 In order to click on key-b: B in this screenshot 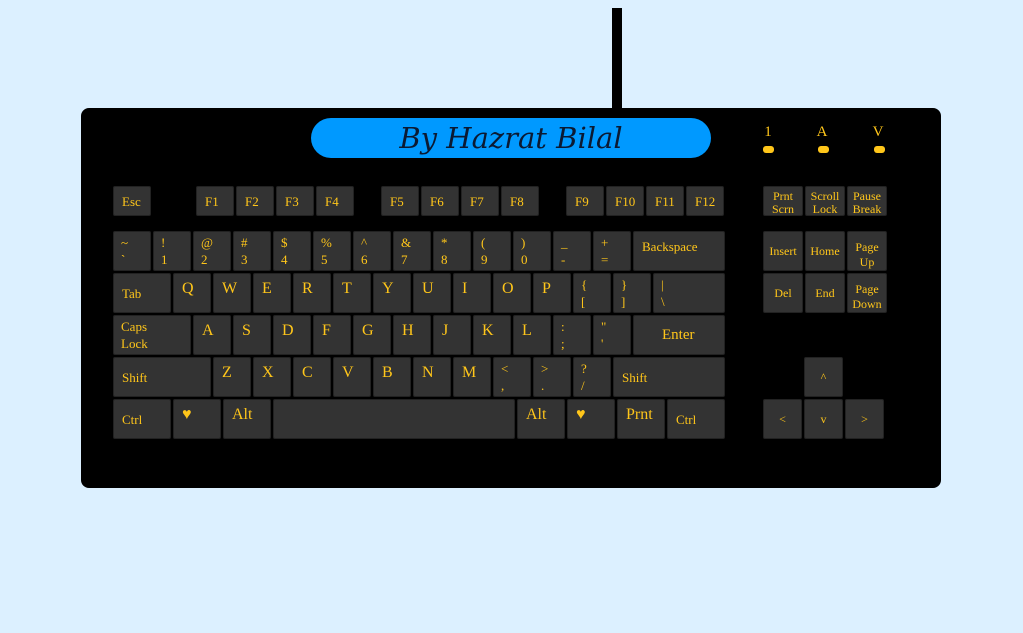, I will do `click(392, 377)`.